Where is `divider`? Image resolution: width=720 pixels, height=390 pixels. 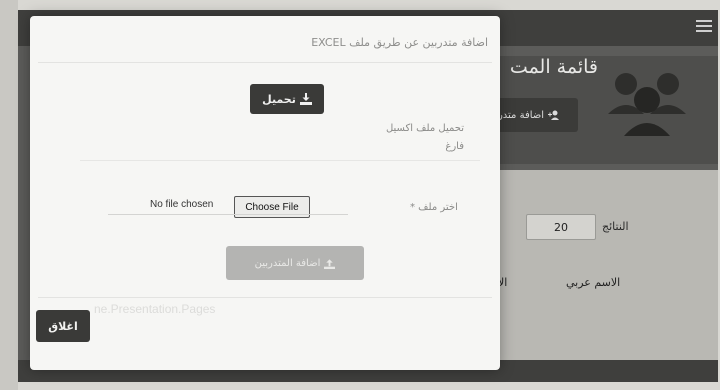 divider is located at coordinates (280, 160).